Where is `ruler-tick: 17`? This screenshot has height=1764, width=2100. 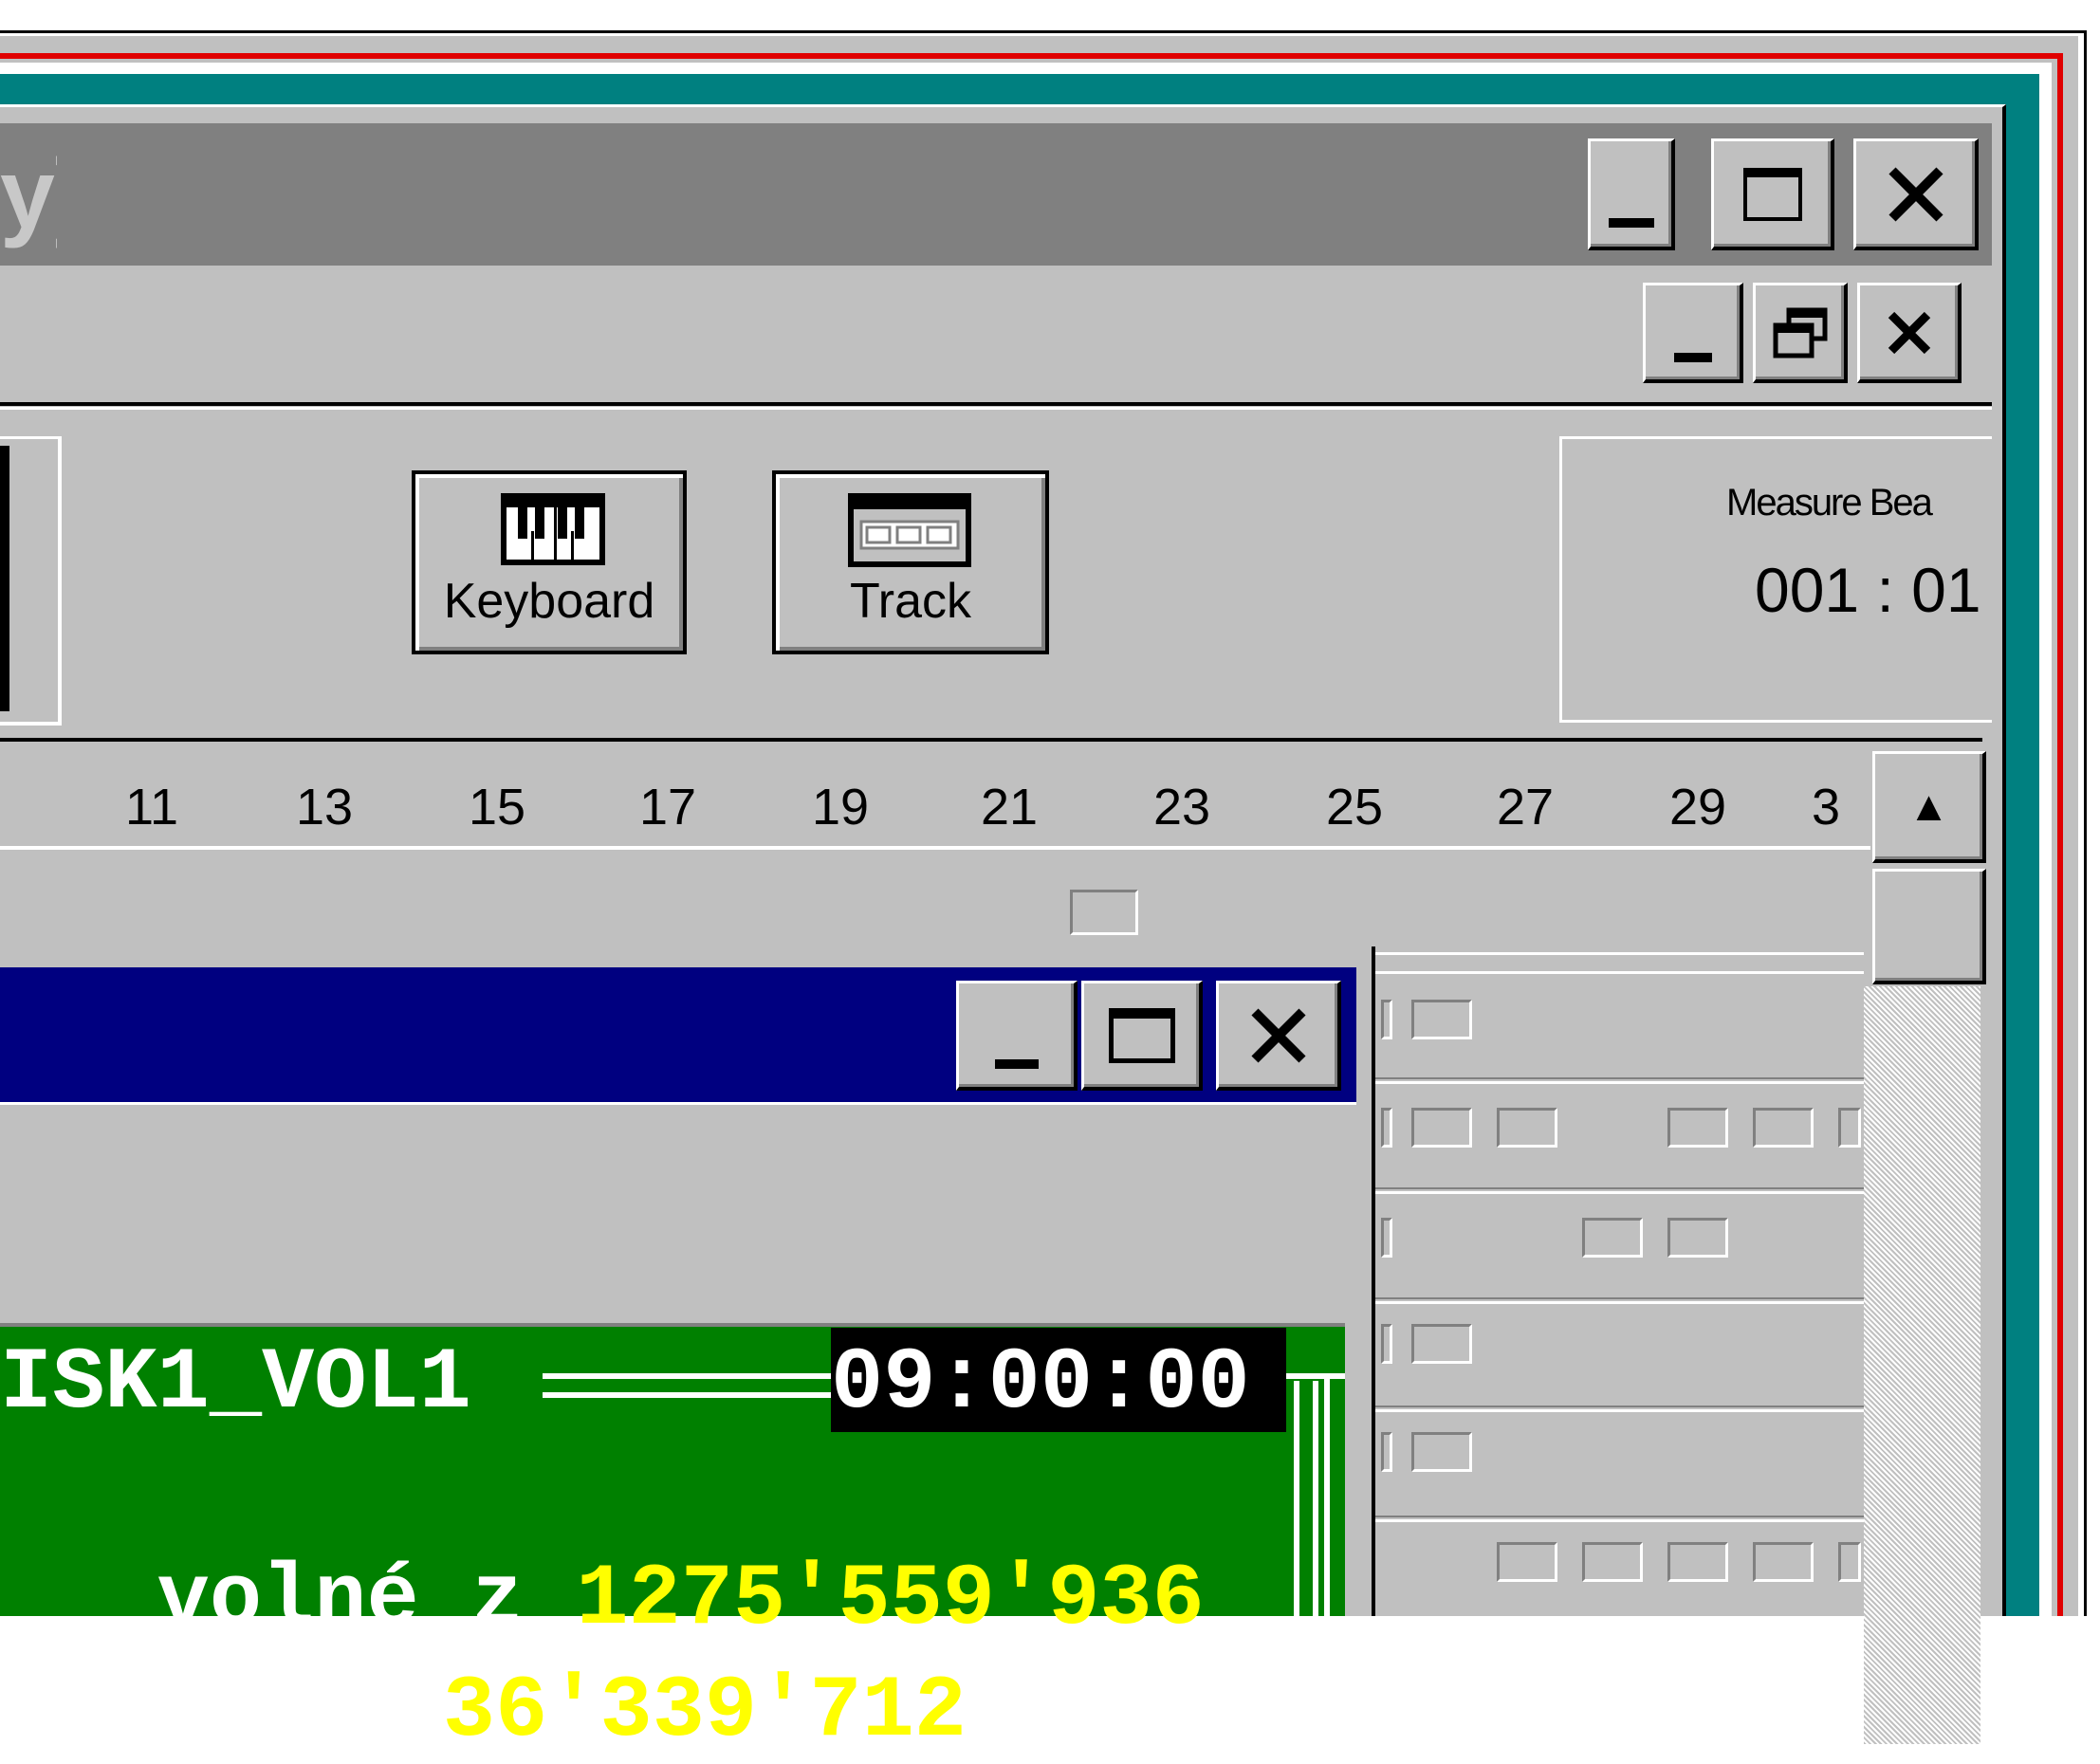 ruler-tick: 17 is located at coordinates (667, 807).